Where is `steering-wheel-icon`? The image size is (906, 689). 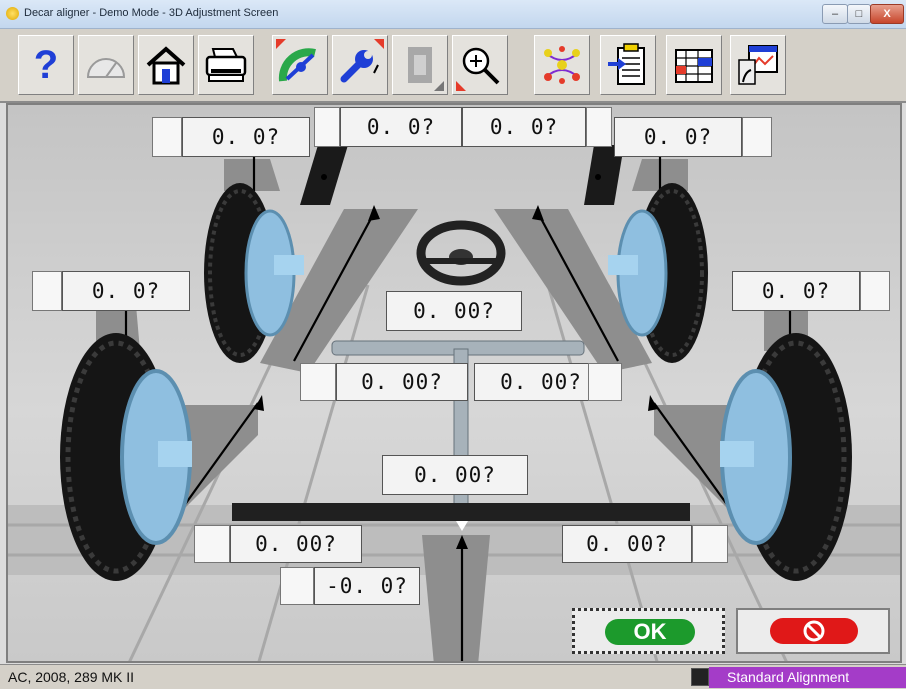 steering-wheel-icon is located at coordinates (461, 253).